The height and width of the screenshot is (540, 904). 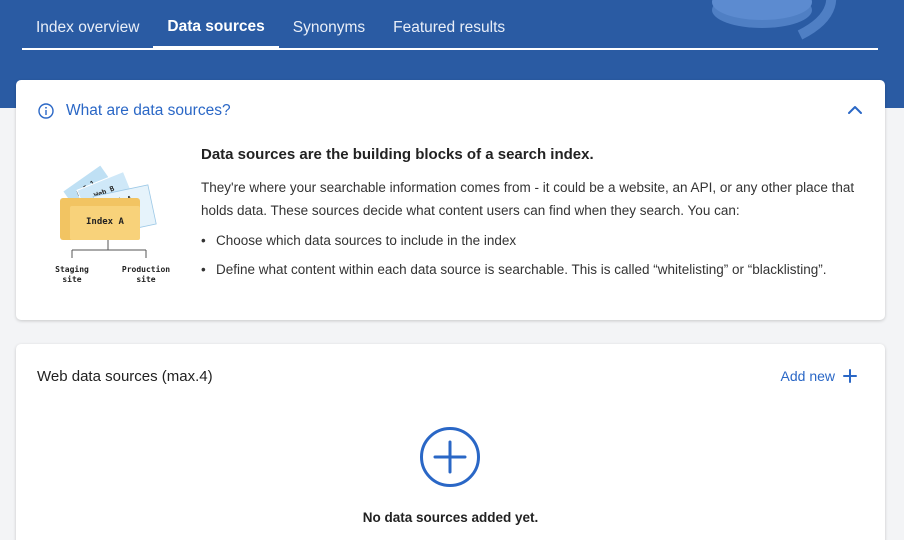 What do you see at coordinates (46, 111) in the screenshot?
I see `info-icon` at bounding box center [46, 111].